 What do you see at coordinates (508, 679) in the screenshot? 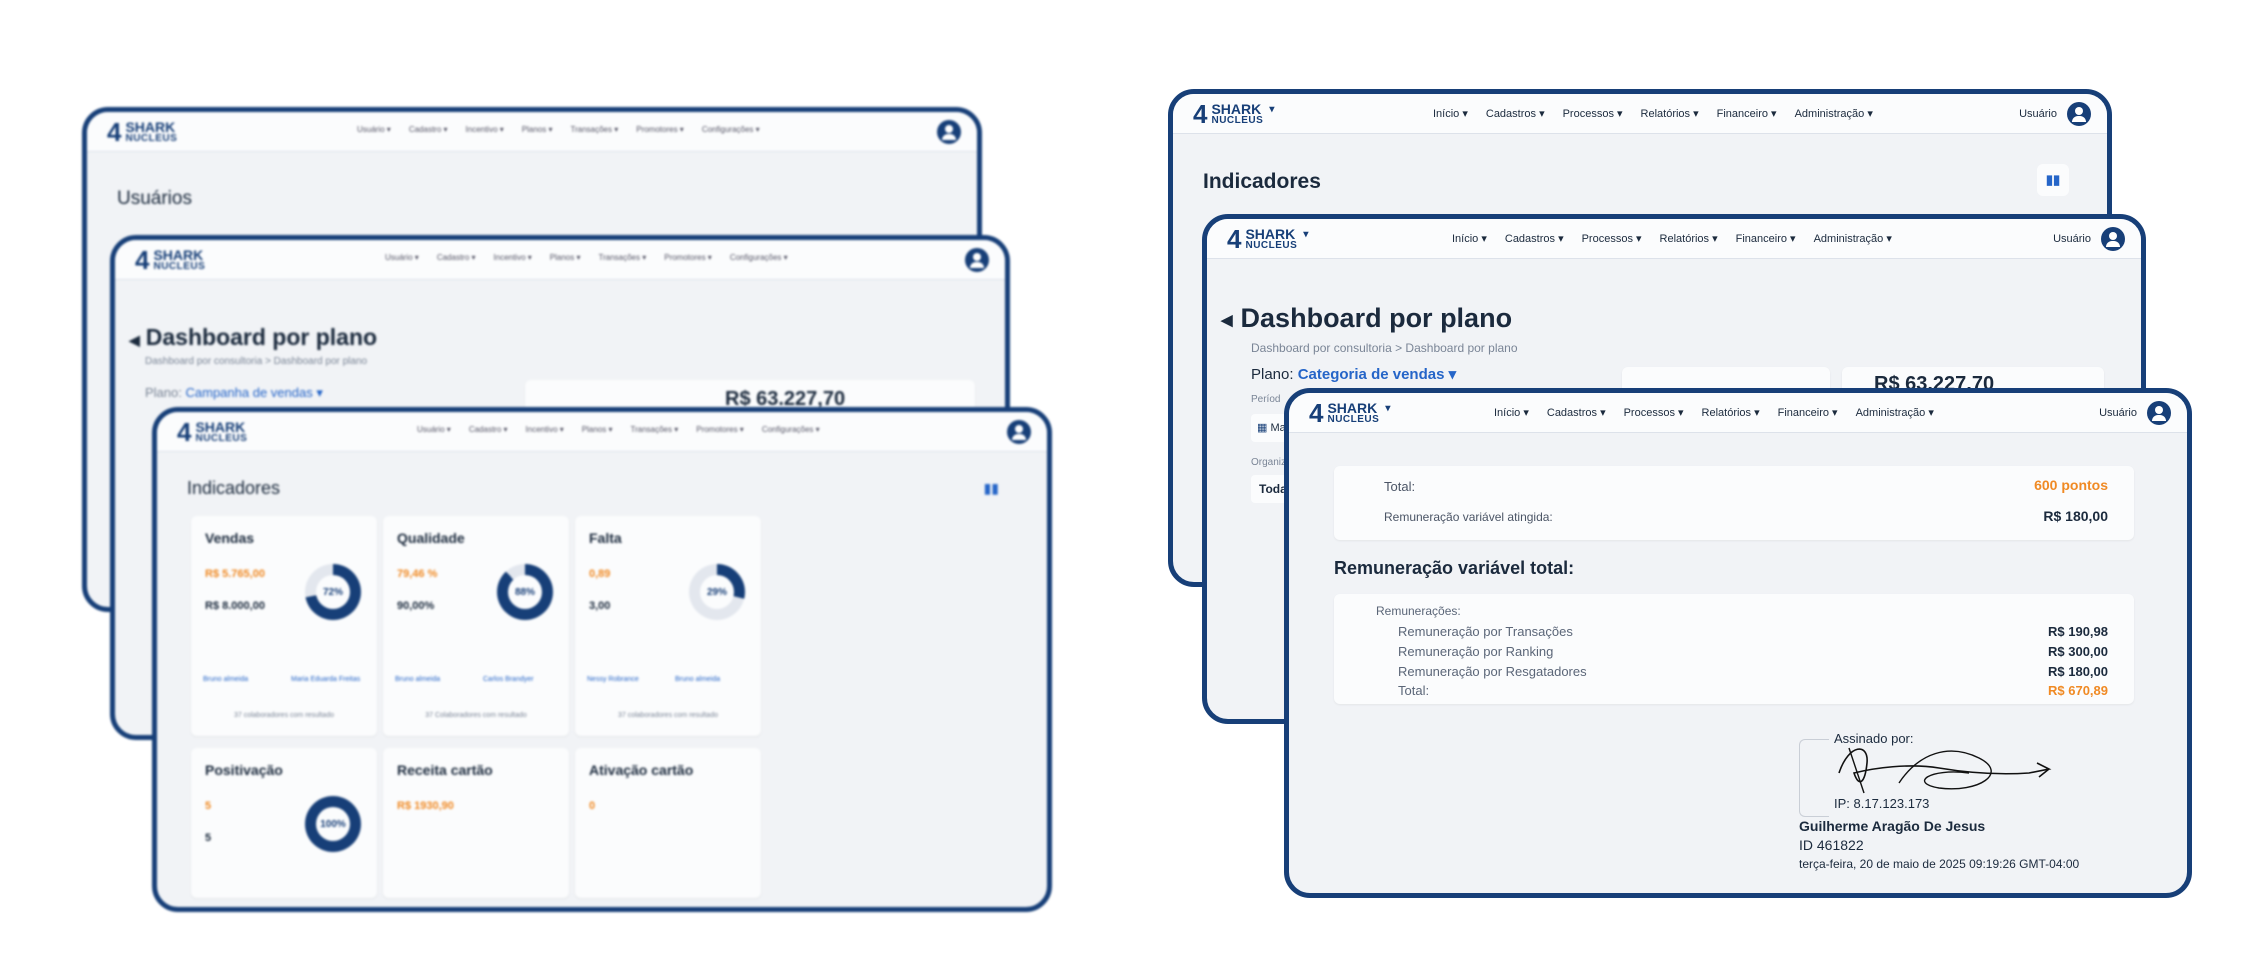
I see `top-collaborator: Carlos Brandyer` at bounding box center [508, 679].